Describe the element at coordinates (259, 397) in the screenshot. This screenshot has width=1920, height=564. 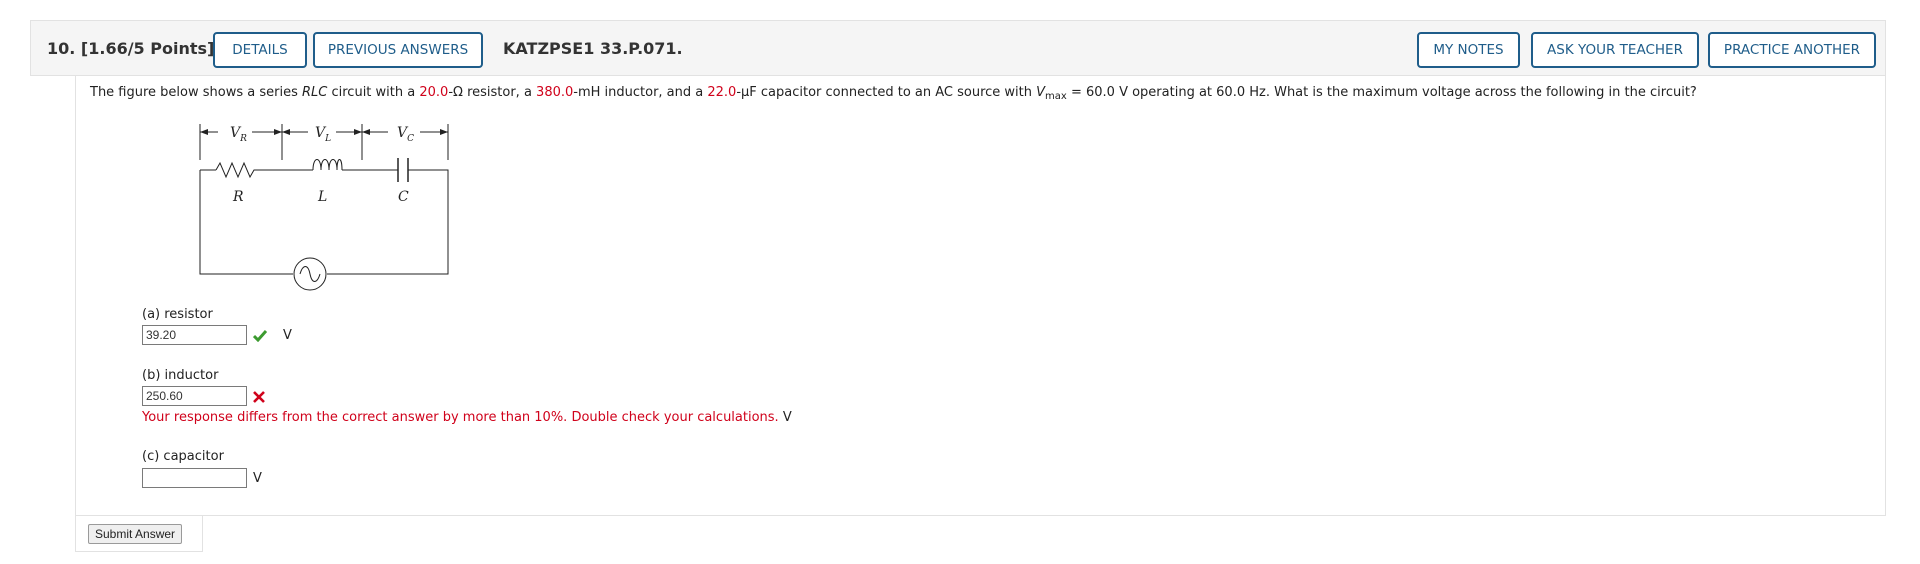
I see `x-mark-icon` at that location.